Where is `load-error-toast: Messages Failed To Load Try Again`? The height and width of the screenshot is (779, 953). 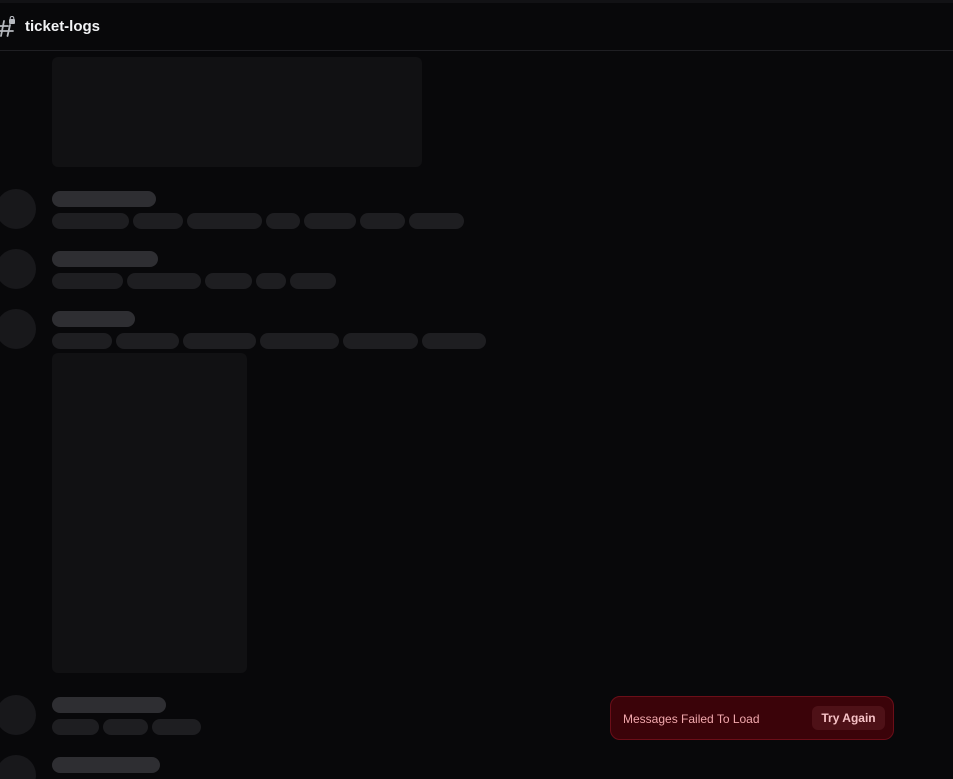
load-error-toast: Messages Failed To Load Try Again is located at coordinates (752, 718).